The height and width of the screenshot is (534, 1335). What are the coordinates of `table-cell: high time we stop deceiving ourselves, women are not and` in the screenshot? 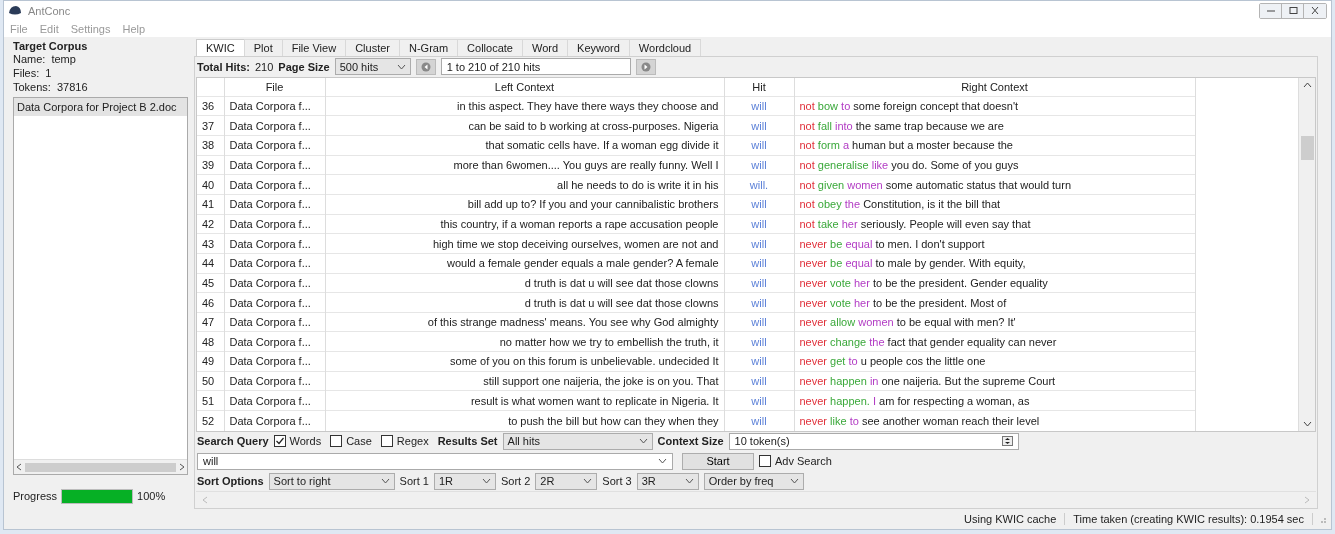 It's located at (524, 243).